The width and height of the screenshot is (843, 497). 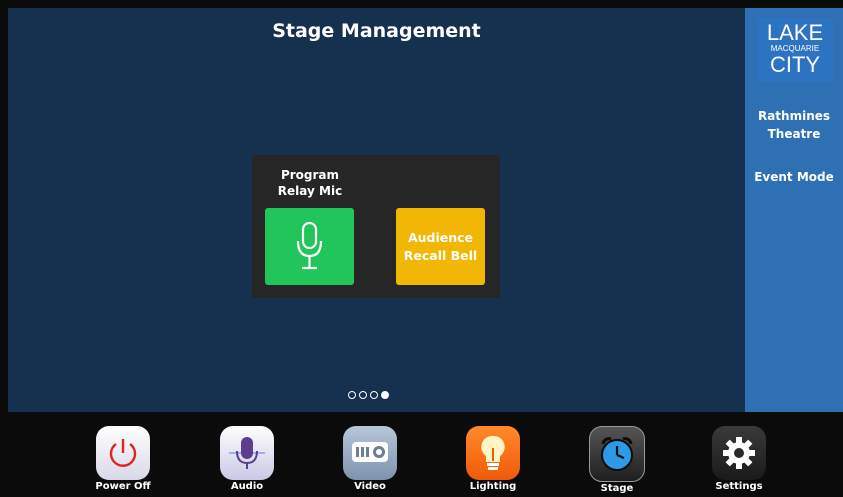 I want to click on venue-label: Rathmines Theatre, so click(x=794, y=125).